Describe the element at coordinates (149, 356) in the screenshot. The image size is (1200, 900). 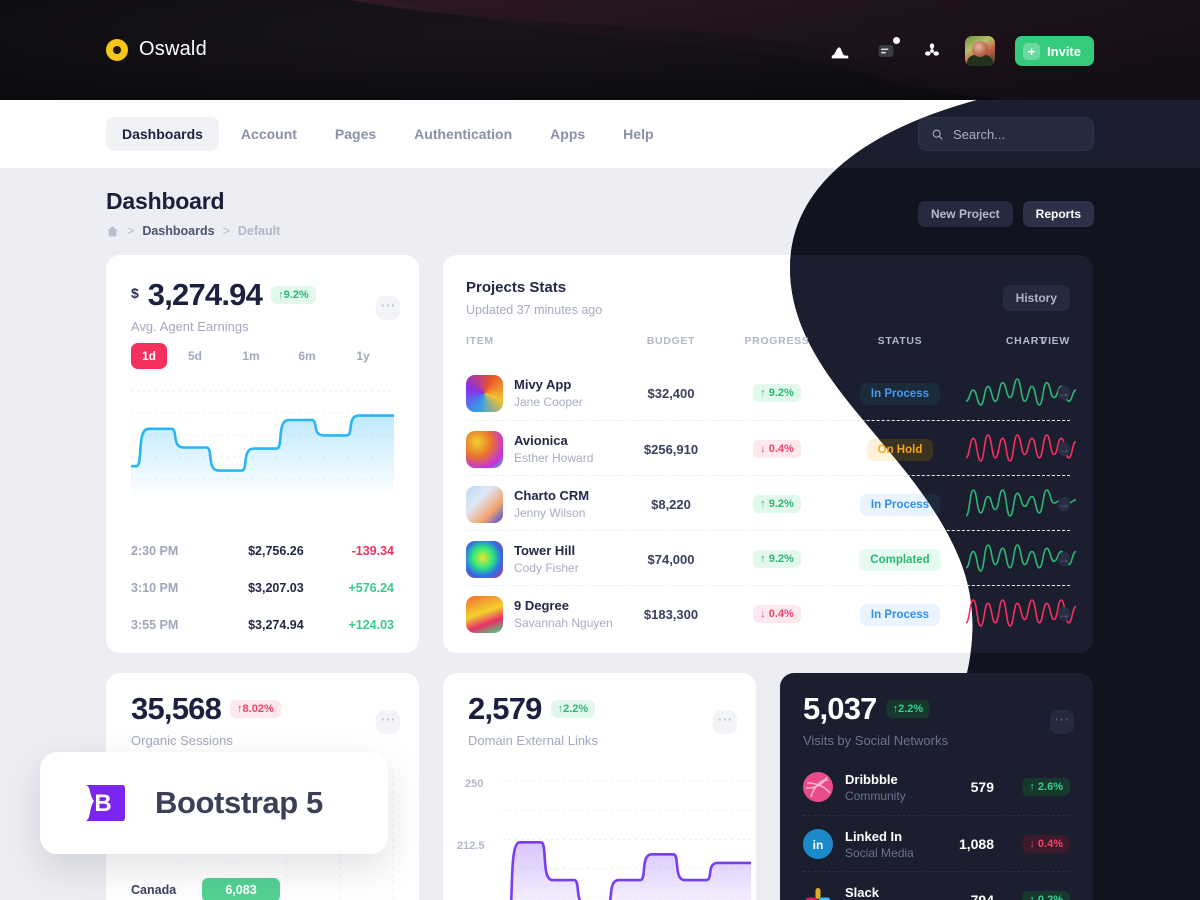
I see `range-tab-1d: 1d` at that location.